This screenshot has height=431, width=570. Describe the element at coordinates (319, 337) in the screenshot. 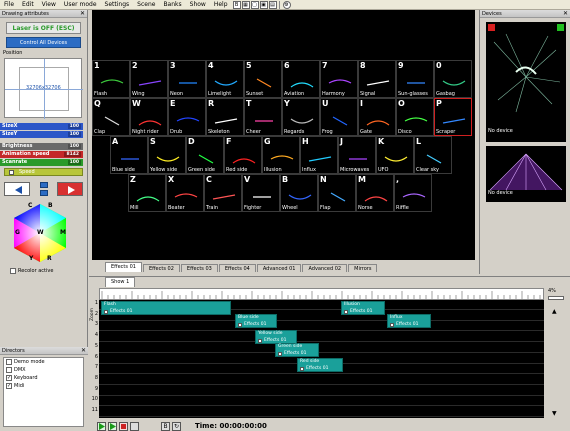

I see `timeline-row: 4` at that location.